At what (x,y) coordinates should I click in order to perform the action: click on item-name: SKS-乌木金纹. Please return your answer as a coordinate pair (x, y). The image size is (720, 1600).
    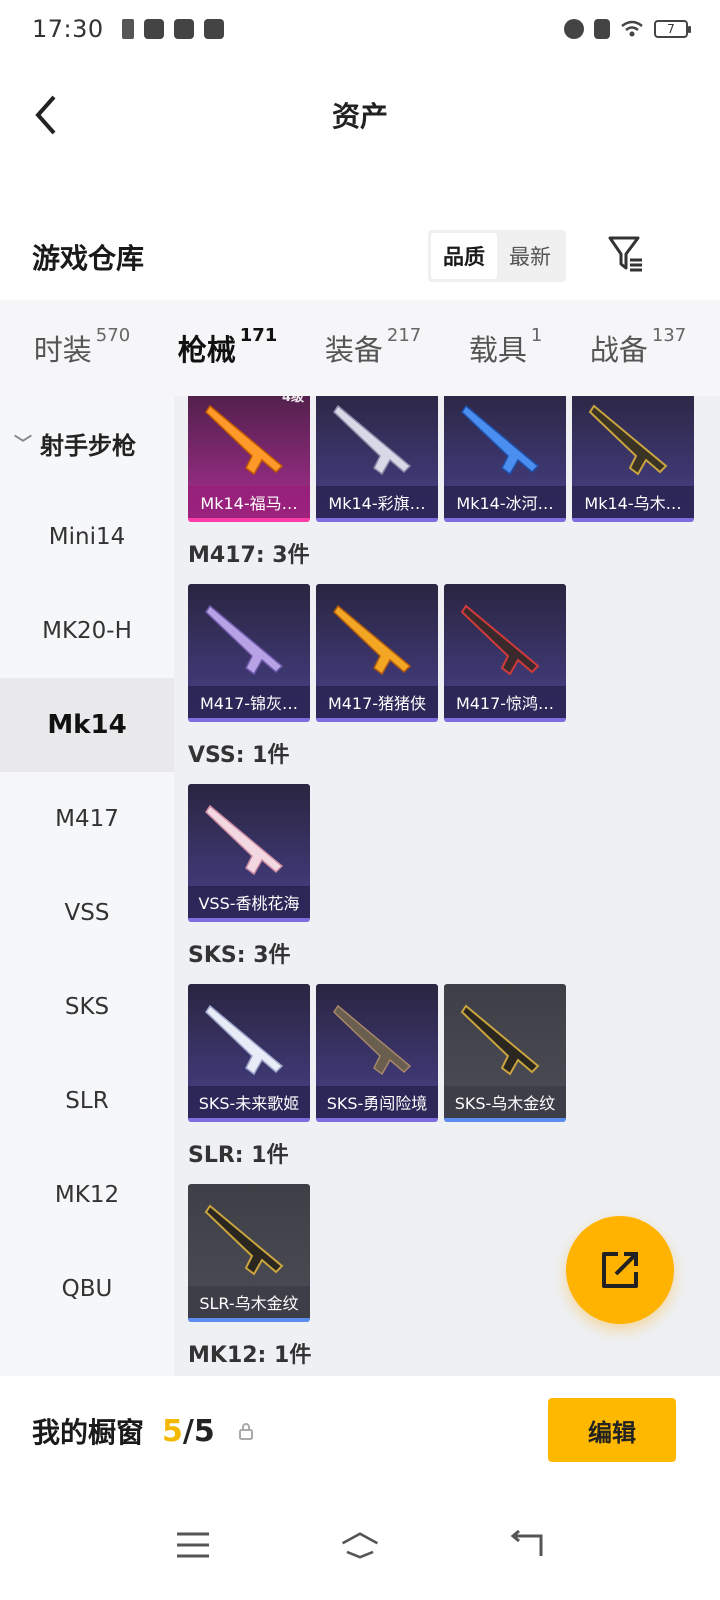
    Looking at the image, I should click on (505, 1102).